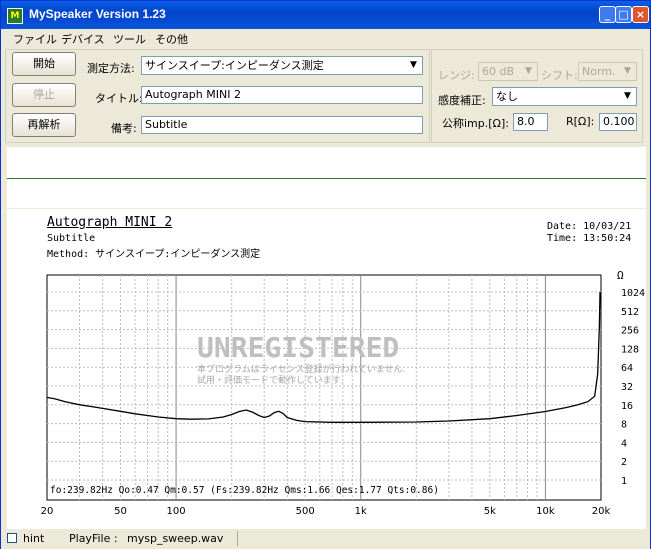 The height and width of the screenshot is (549, 651). I want to click on x-tick-label: 50, so click(120, 511).